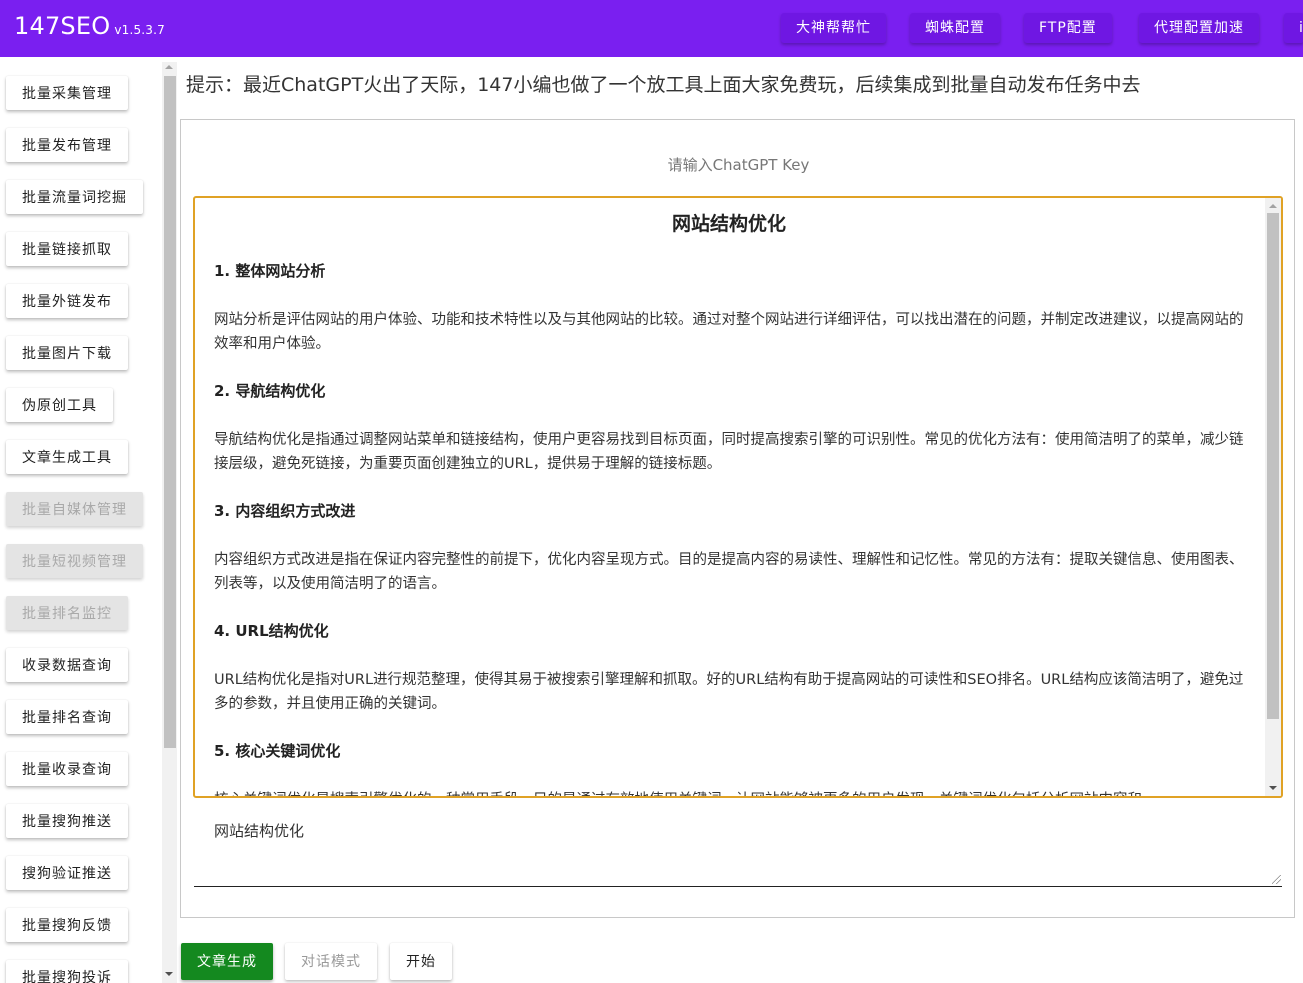 The width and height of the screenshot is (1303, 983). What do you see at coordinates (62, 26) in the screenshot?
I see `app-name: 147SEO` at bounding box center [62, 26].